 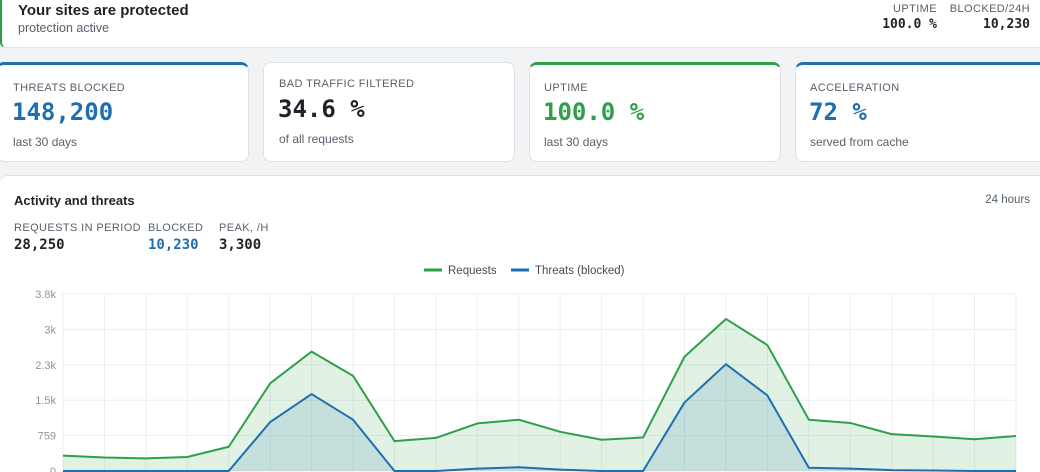 I want to click on kpi-value: 10,230, so click(x=173, y=245).